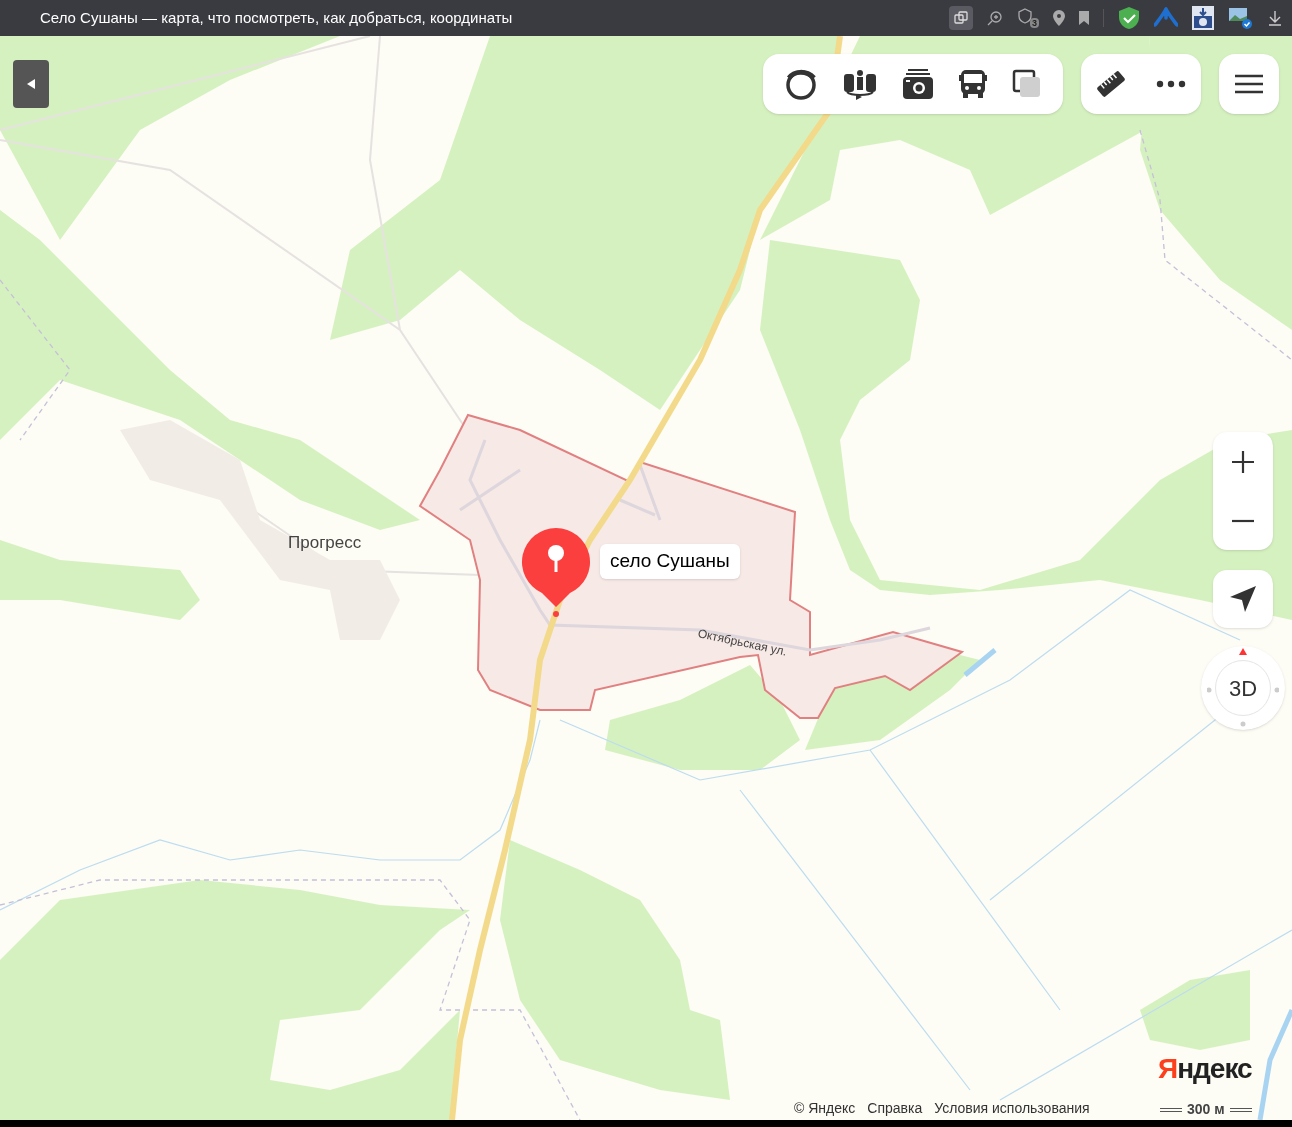 Image resolution: width=1292 pixels, height=1127 pixels. I want to click on location-pin-icon, so click(1059, 18).